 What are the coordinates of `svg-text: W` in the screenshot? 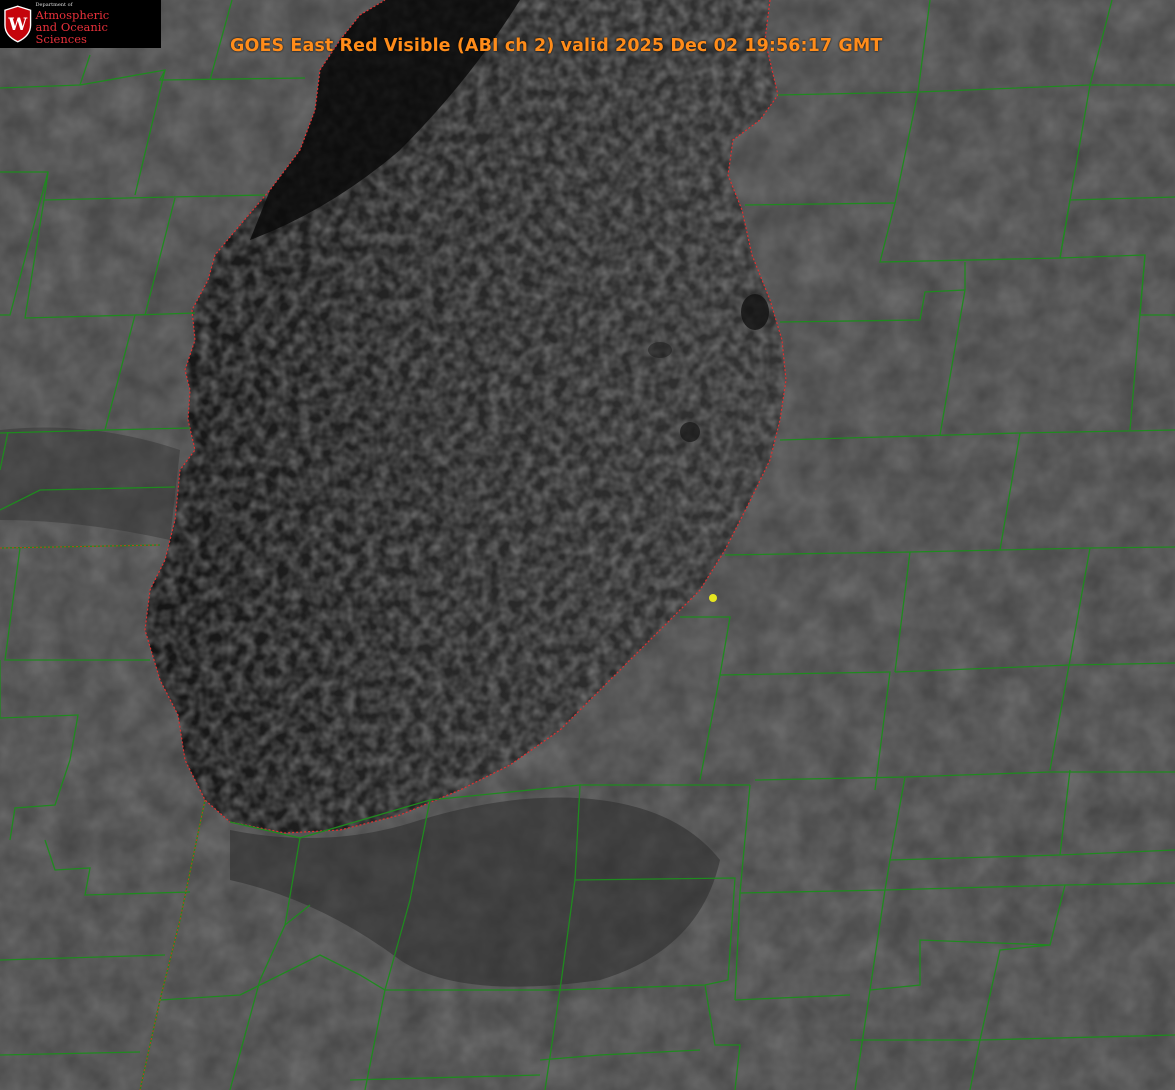 It's located at (17, 24).